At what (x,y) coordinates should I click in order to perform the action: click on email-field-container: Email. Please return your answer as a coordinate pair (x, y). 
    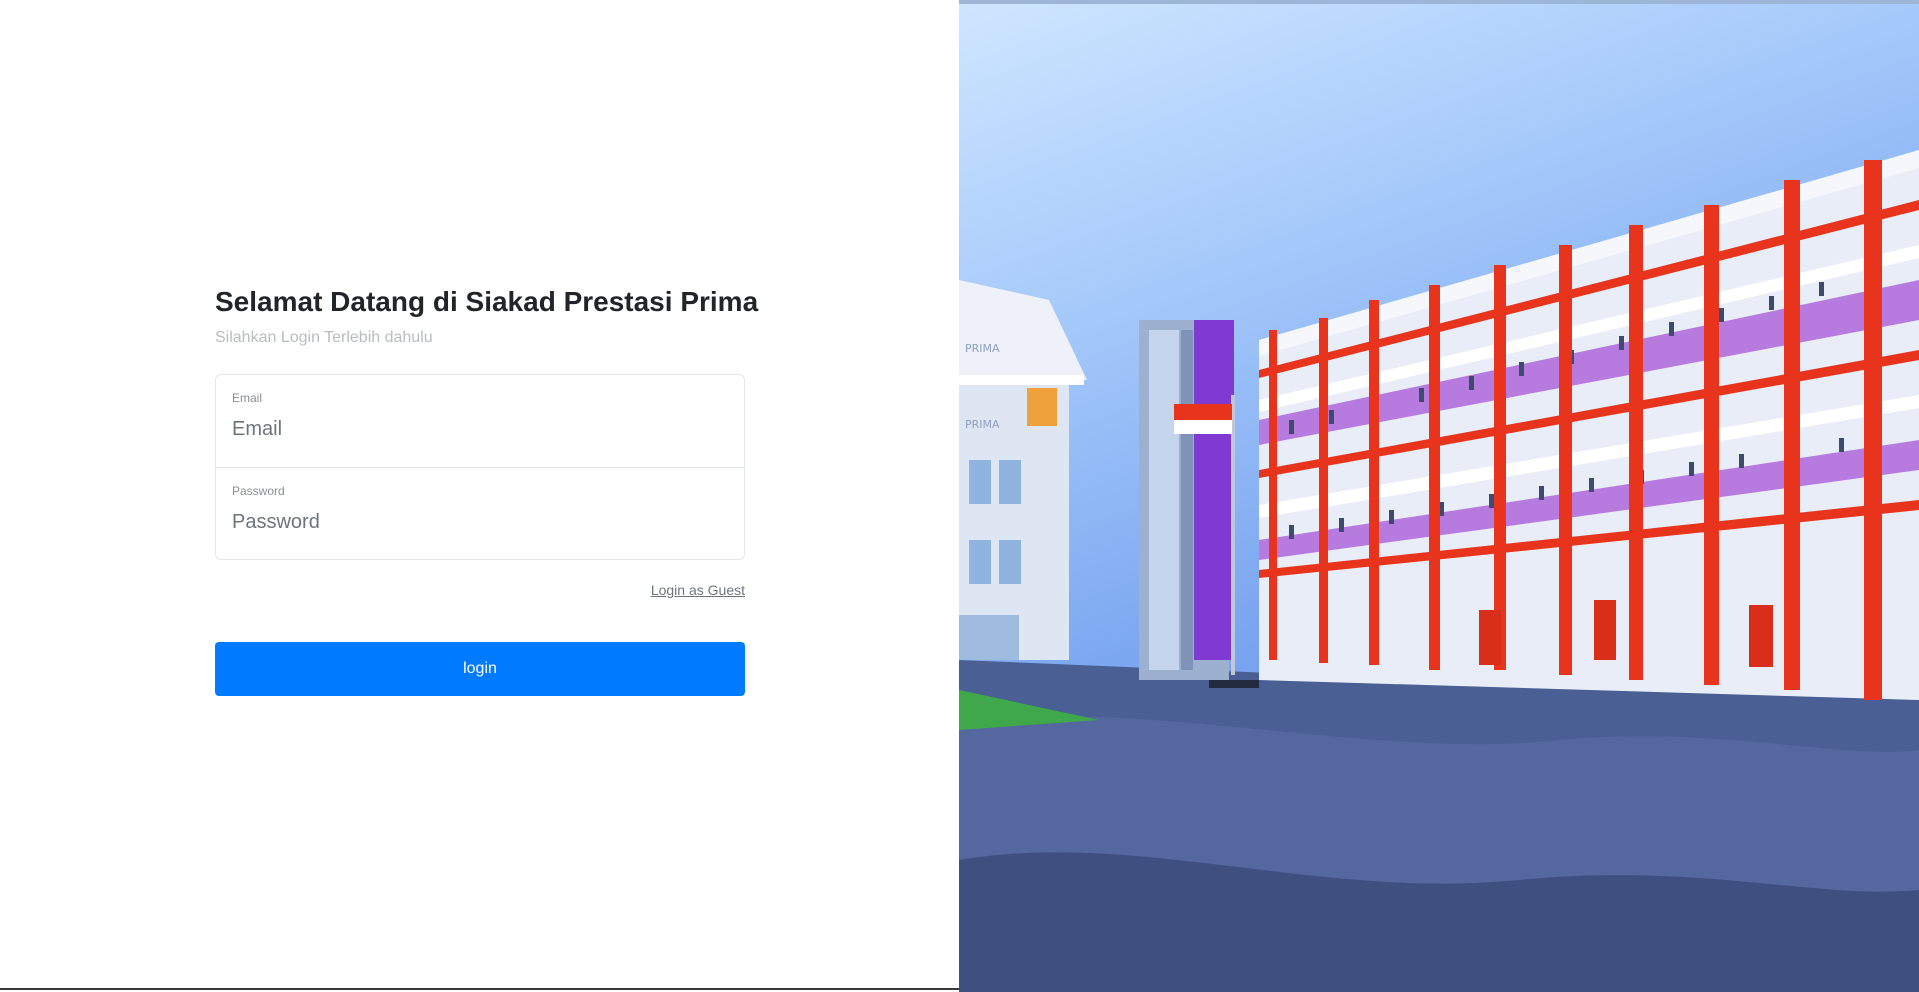
    Looking at the image, I should click on (480, 421).